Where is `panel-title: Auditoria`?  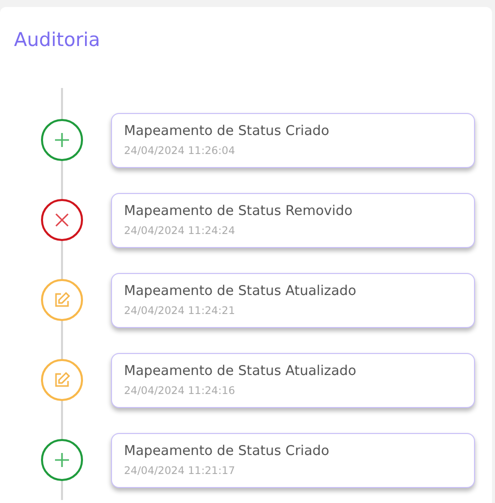
panel-title: Auditoria is located at coordinates (57, 40).